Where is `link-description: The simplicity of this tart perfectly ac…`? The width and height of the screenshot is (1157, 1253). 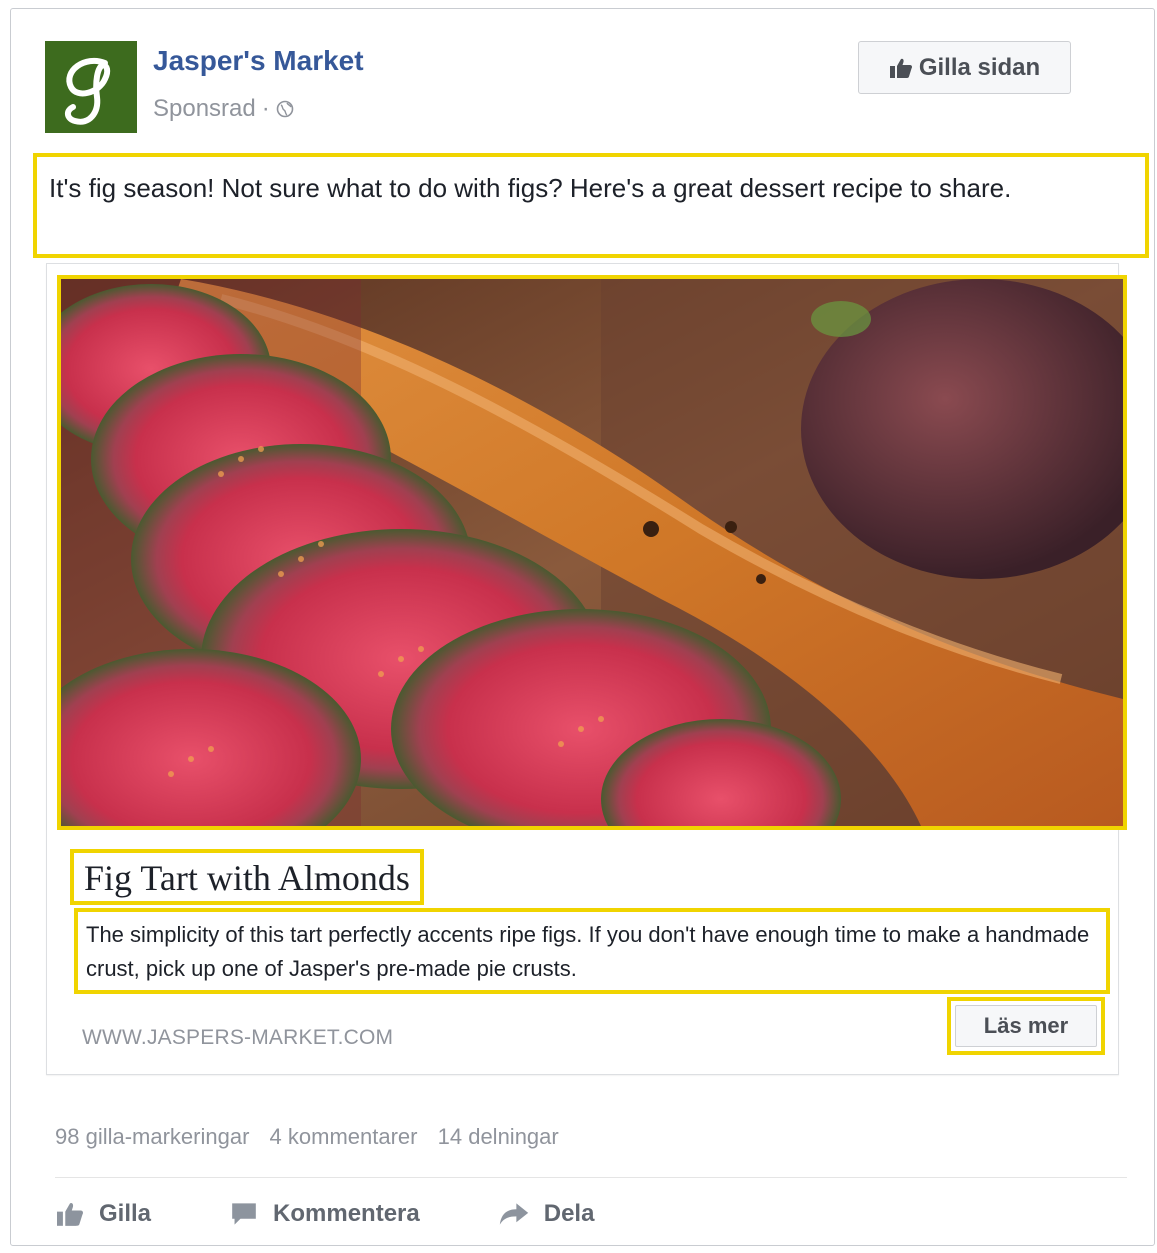 link-description: The simplicity of this tart perfectly ac… is located at coordinates (592, 951).